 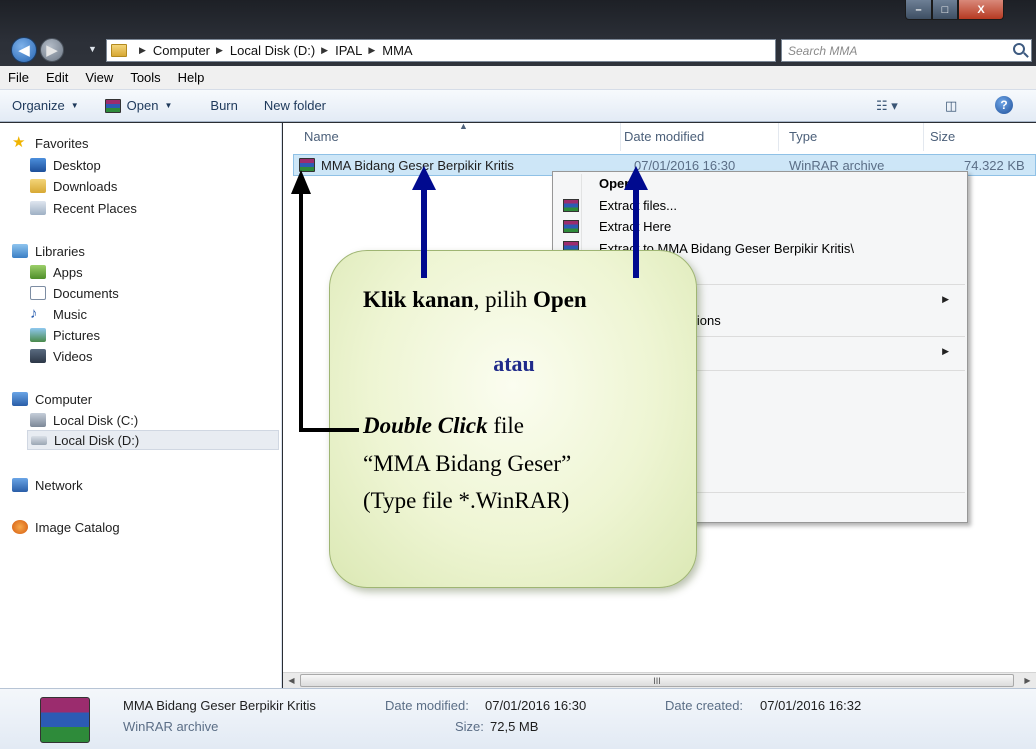 I want to click on image-catalog-icon, so click(x=20, y=527).